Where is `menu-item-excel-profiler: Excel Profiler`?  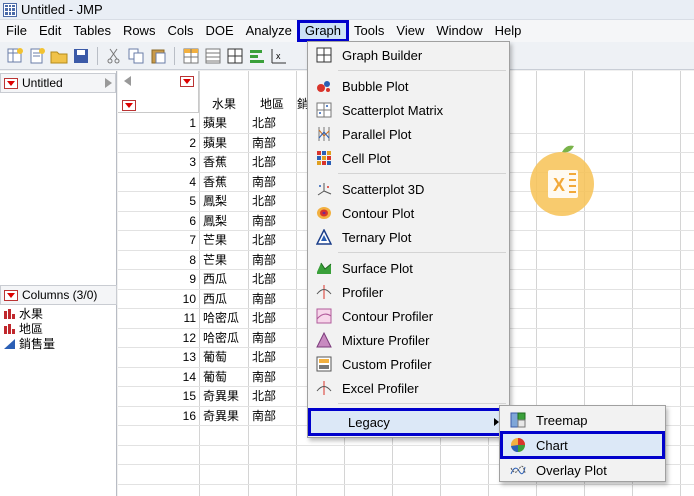 menu-item-excel-profiler: Excel Profiler is located at coordinates (408, 388).